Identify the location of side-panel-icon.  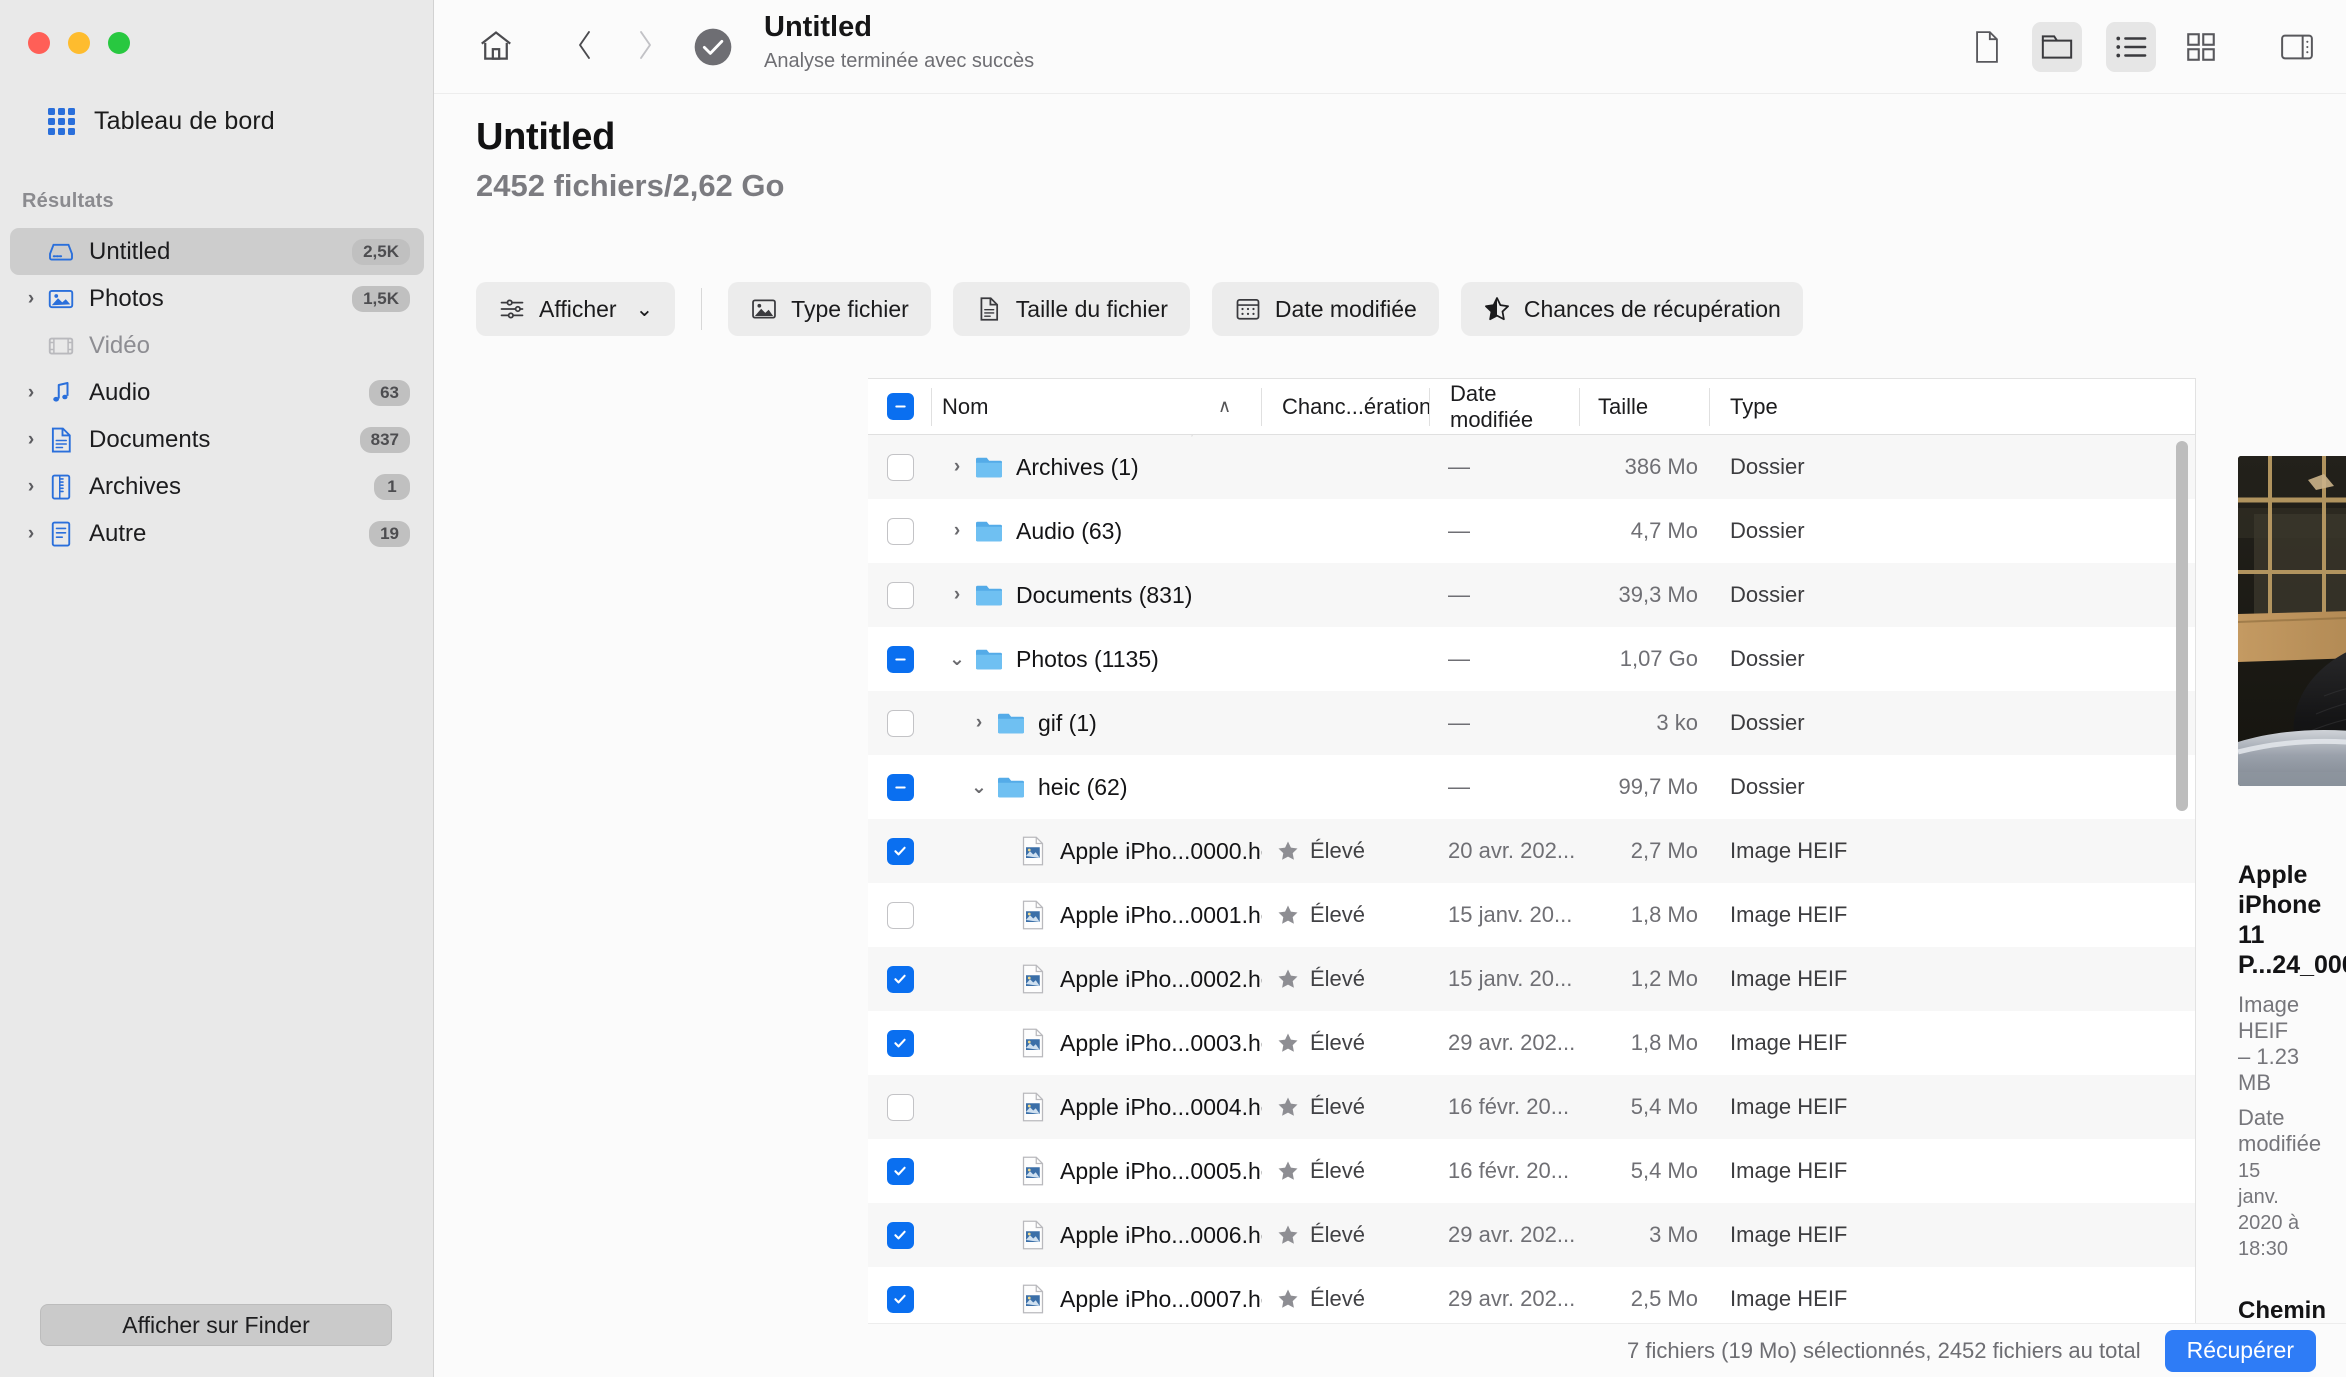
(2297, 47).